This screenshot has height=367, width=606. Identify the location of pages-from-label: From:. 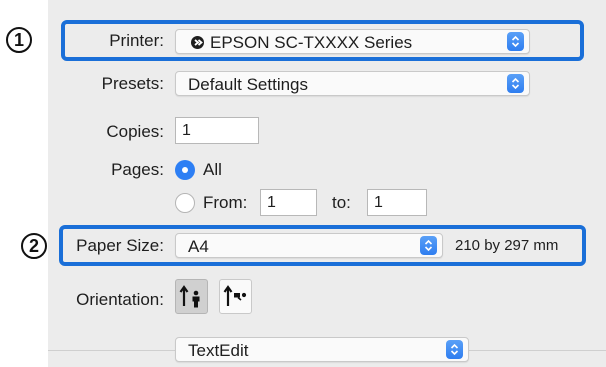
(225, 202).